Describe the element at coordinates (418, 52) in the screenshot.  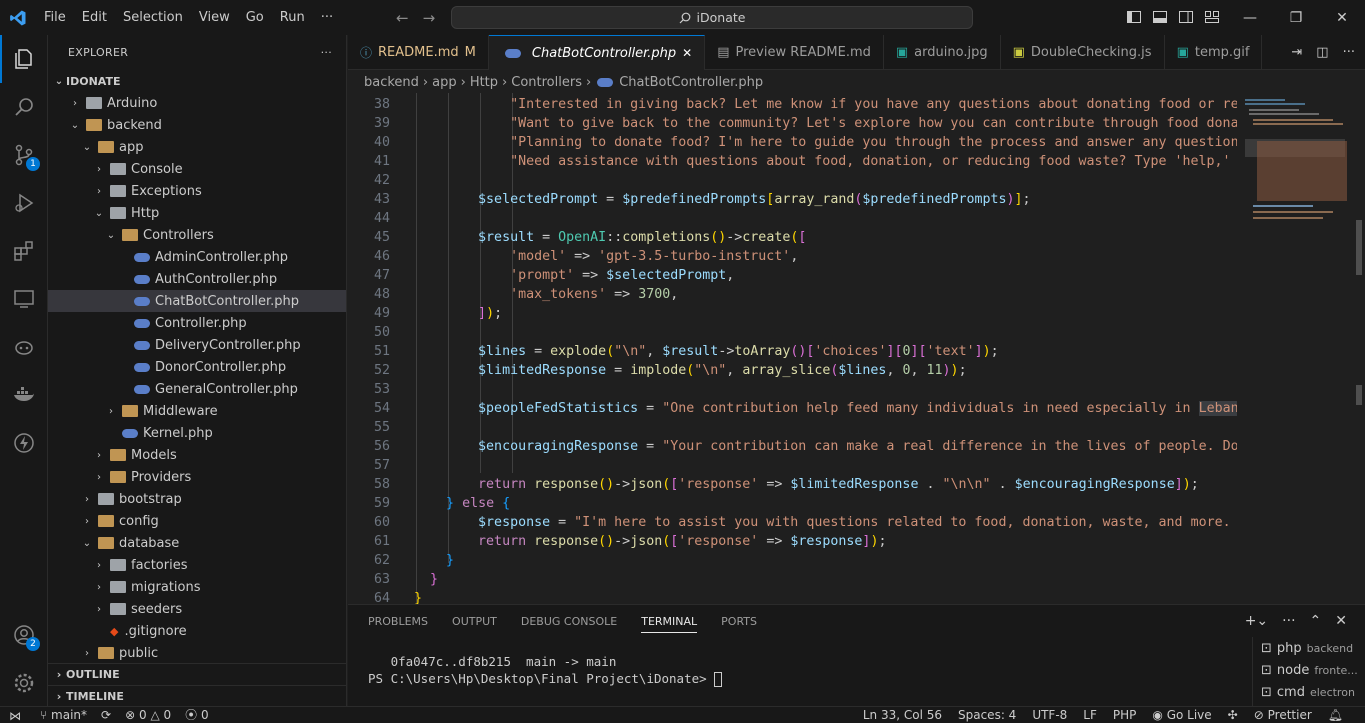
I see `tab-readme: ⓘ README.md M` at that location.